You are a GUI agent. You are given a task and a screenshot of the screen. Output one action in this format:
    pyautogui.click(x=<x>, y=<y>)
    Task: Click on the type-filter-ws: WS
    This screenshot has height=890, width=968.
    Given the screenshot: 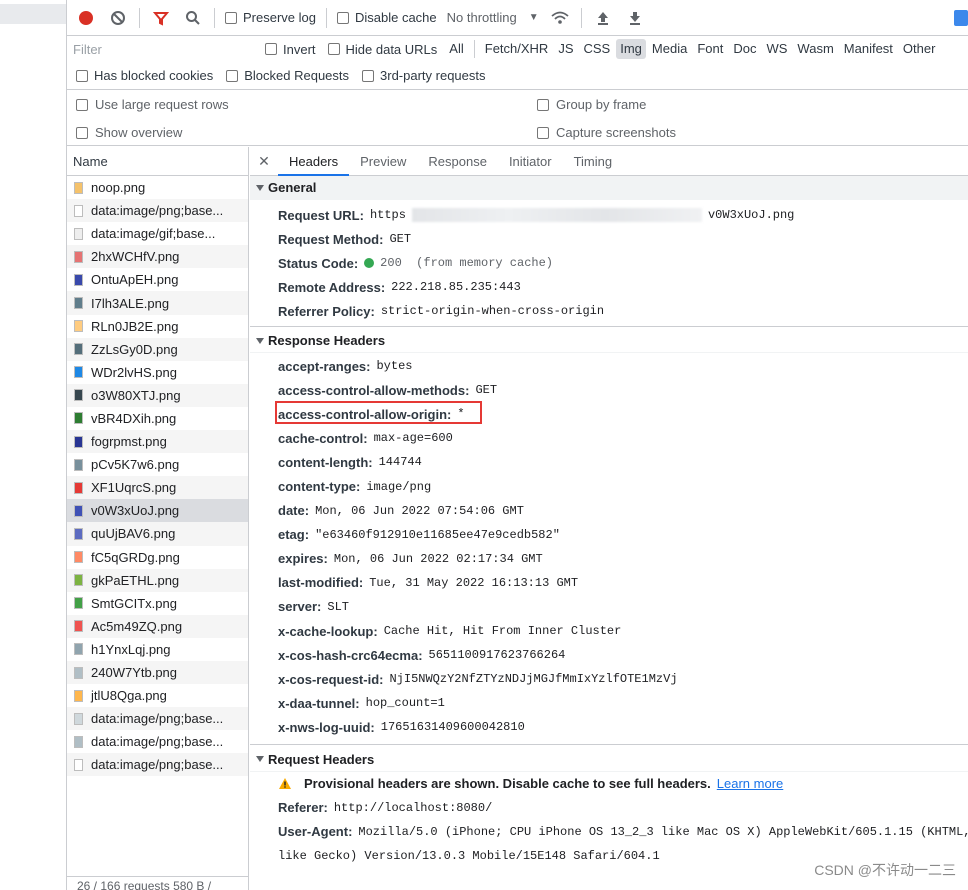 What is the action you would take?
    pyautogui.click(x=776, y=49)
    